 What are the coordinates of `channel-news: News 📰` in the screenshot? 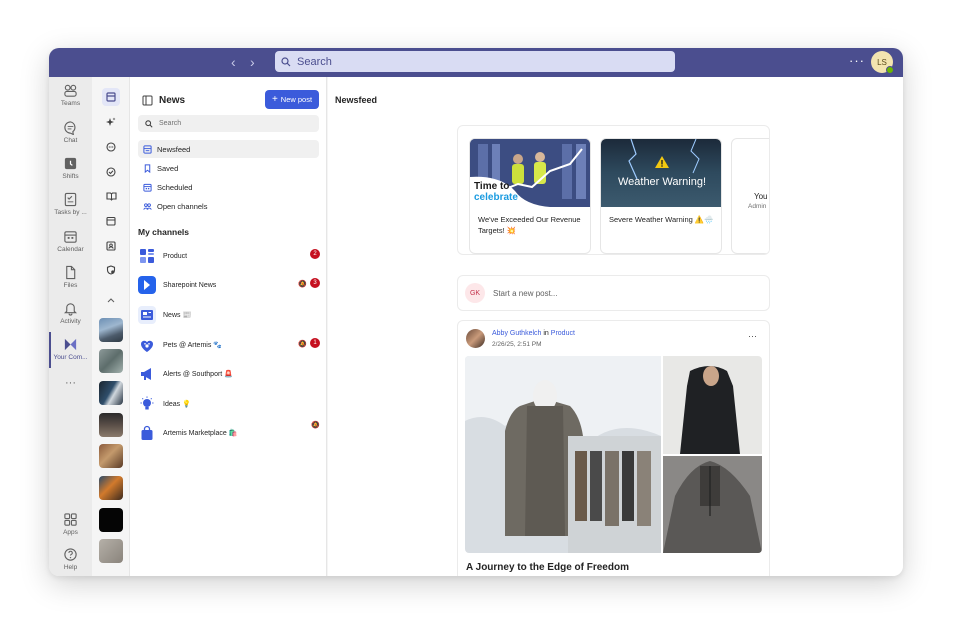 It's located at (229, 315).